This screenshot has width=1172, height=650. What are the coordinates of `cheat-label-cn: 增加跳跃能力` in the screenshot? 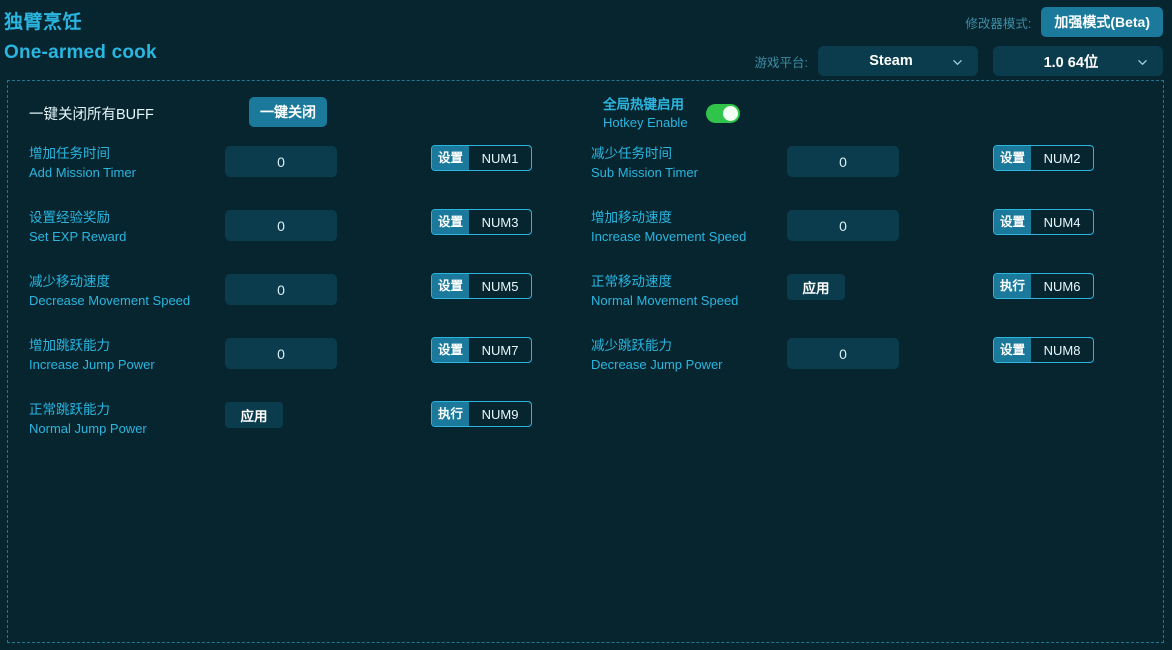 It's located at (69, 345).